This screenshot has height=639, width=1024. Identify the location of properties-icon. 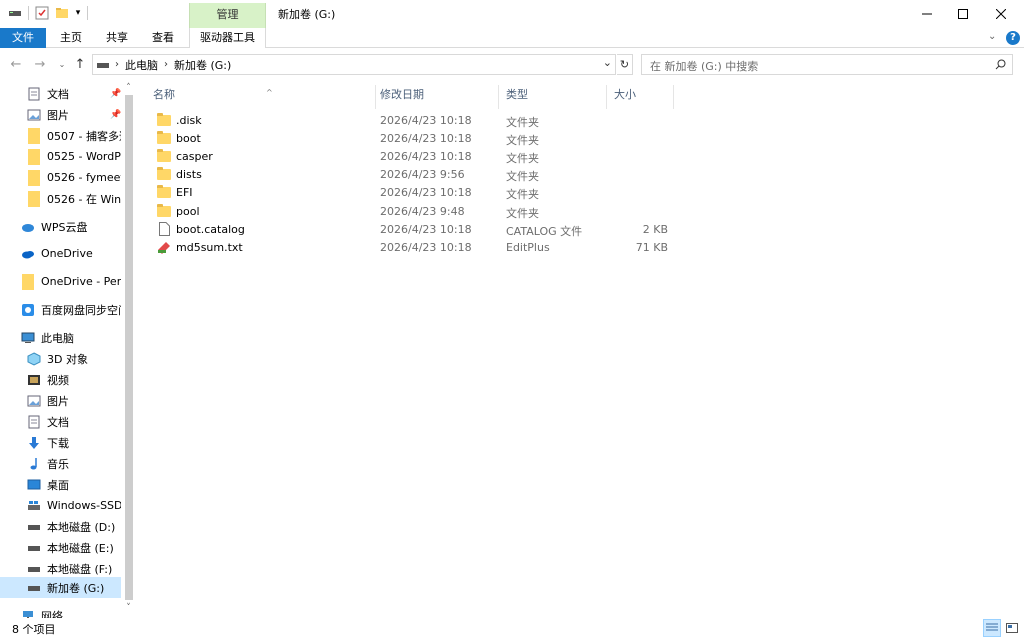
(42, 13).